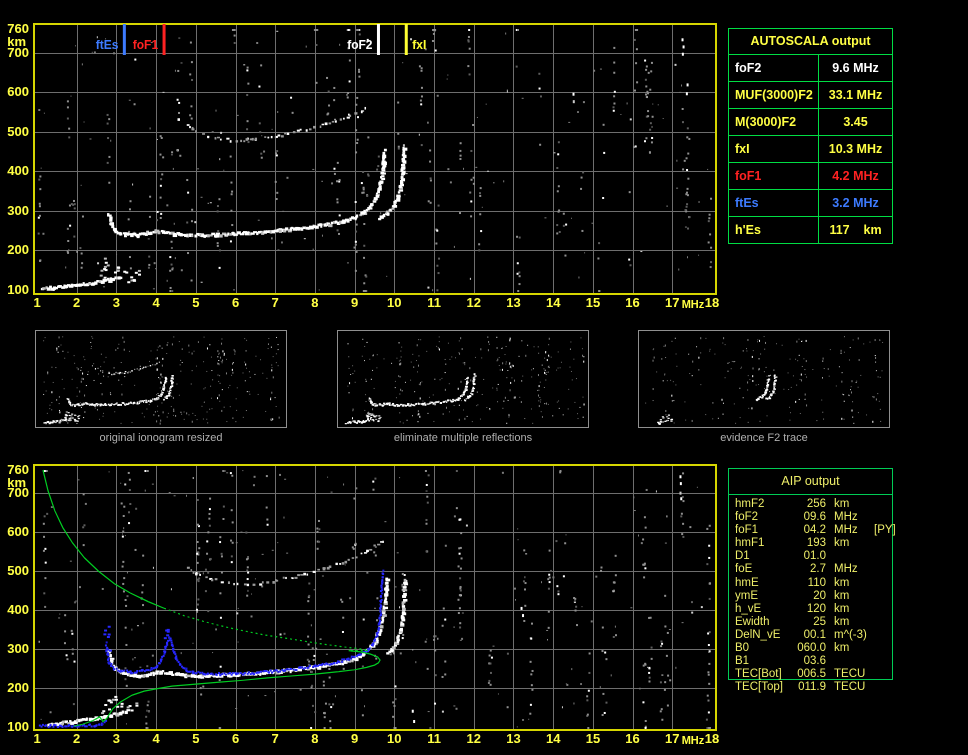  What do you see at coordinates (813, 504) in the screenshot?
I see `aip-row-hmf2: hmF2 256 km` at bounding box center [813, 504].